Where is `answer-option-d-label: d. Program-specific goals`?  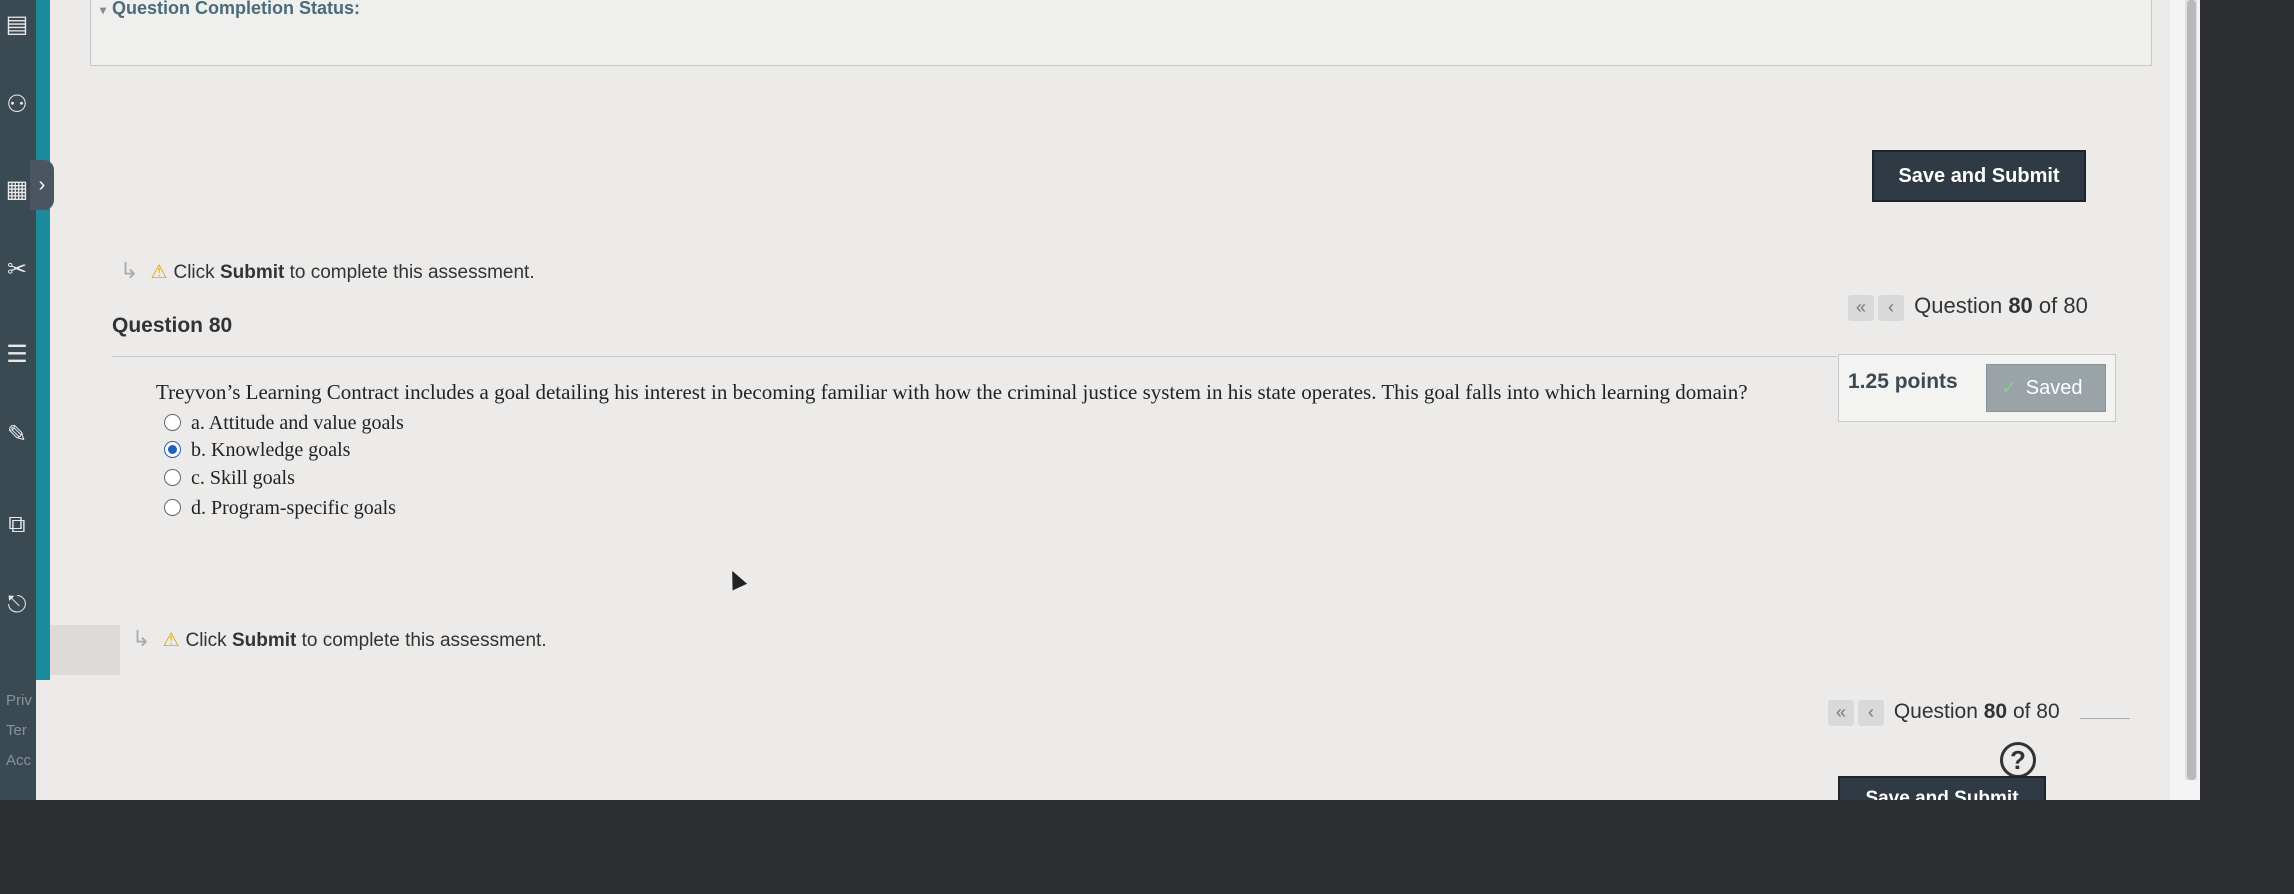
answer-option-d-label: d. Program-specific goals is located at coordinates (293, 508).